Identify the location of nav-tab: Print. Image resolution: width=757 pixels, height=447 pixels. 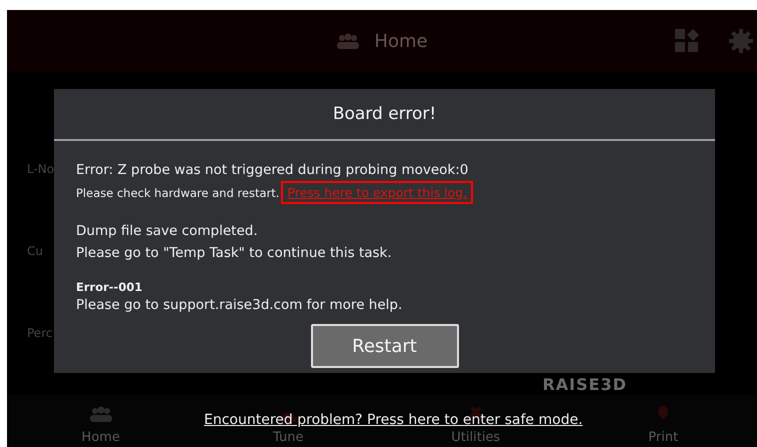
(663, 437).